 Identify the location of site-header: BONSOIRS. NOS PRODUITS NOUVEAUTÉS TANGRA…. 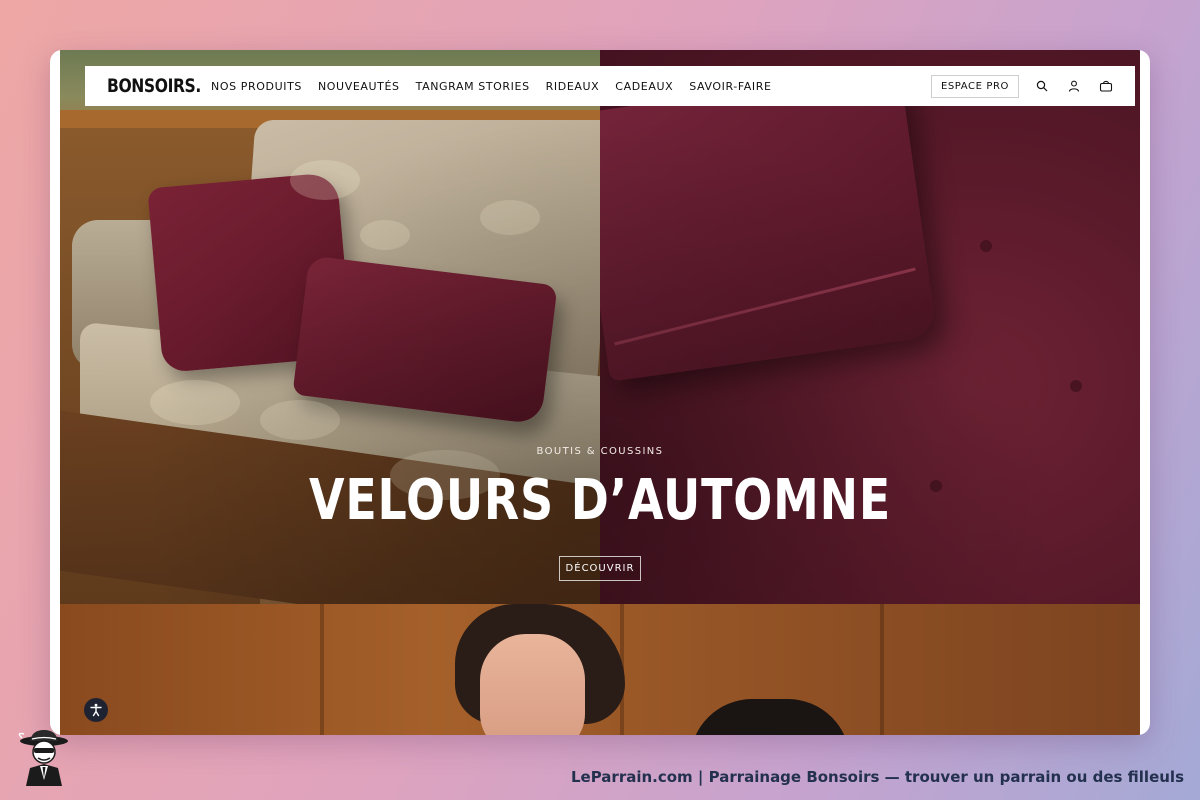
(610, 86).